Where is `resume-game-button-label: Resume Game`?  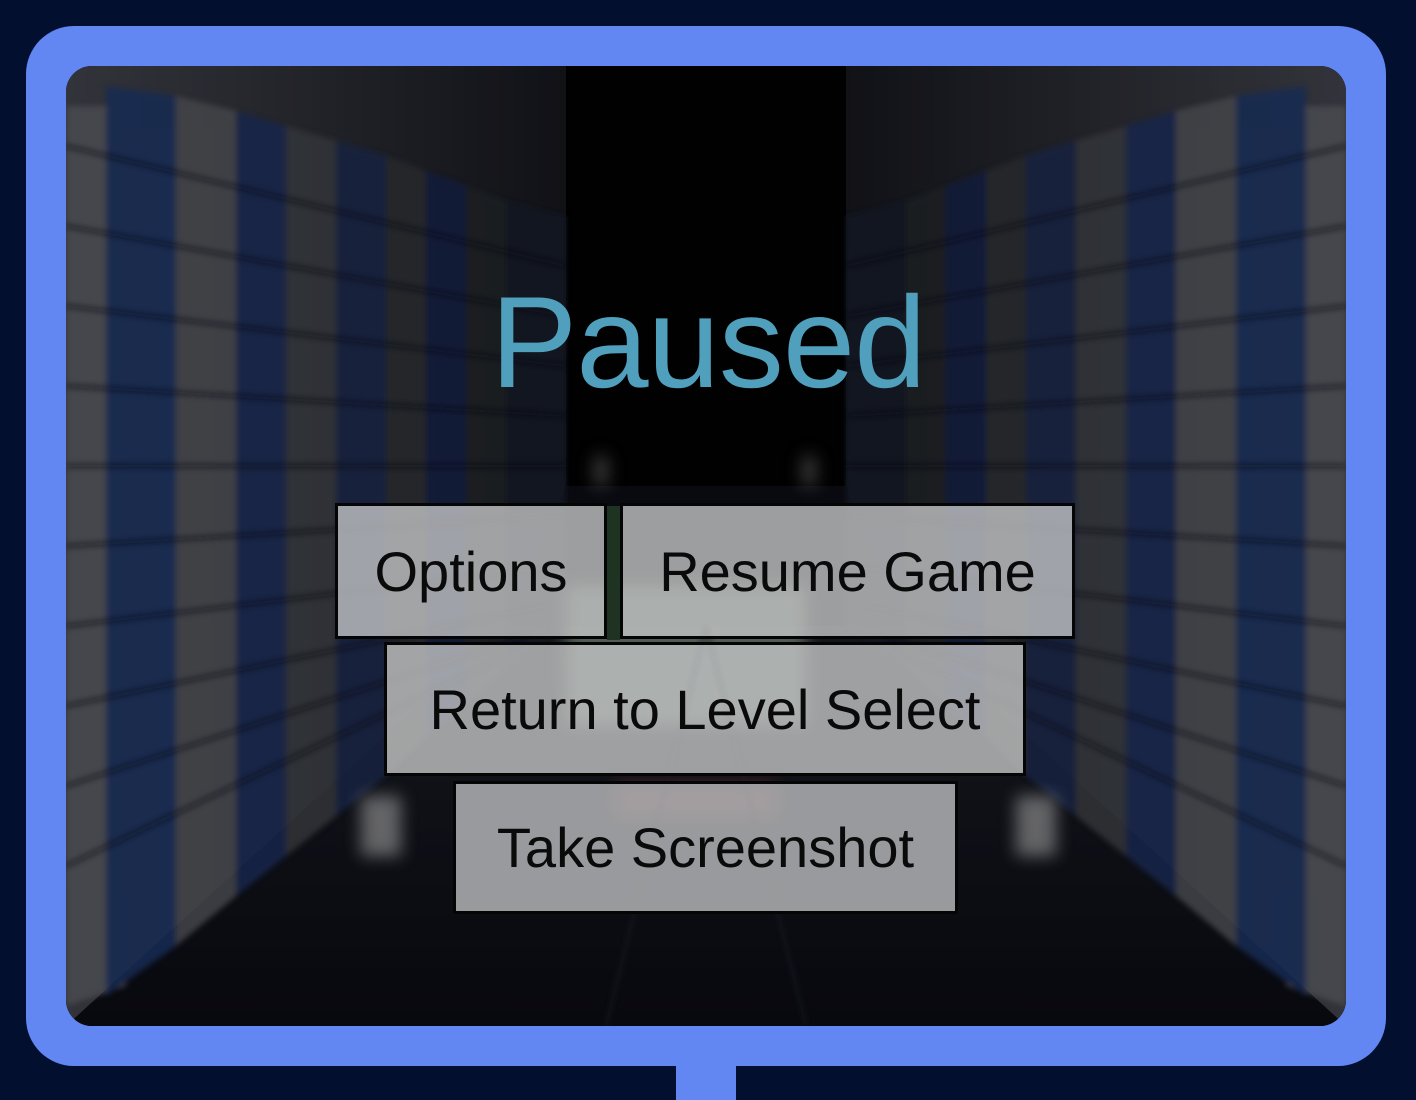
resume-game-button-label: Resume Game is located at coordinates (847, 571).